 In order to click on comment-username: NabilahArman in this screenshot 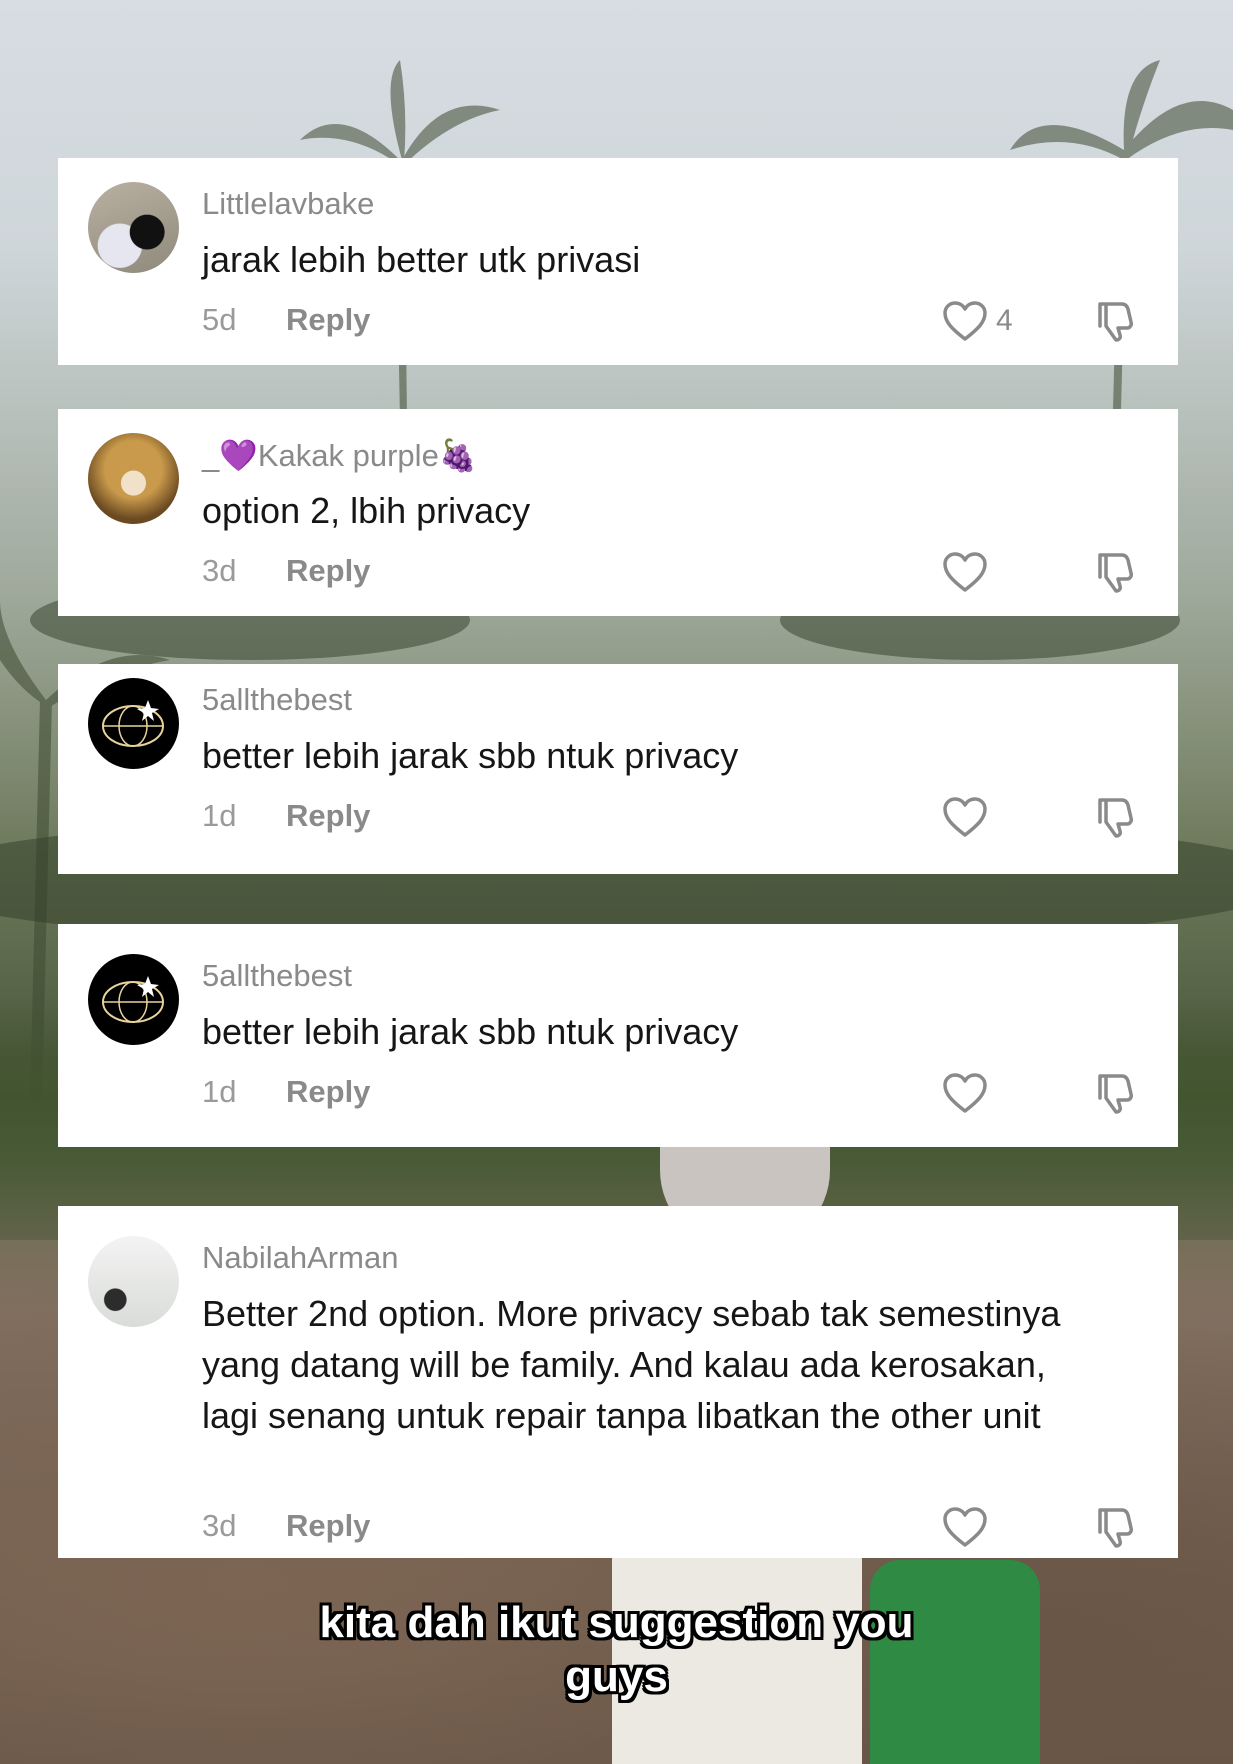, I will do `click(300, 1258)`.